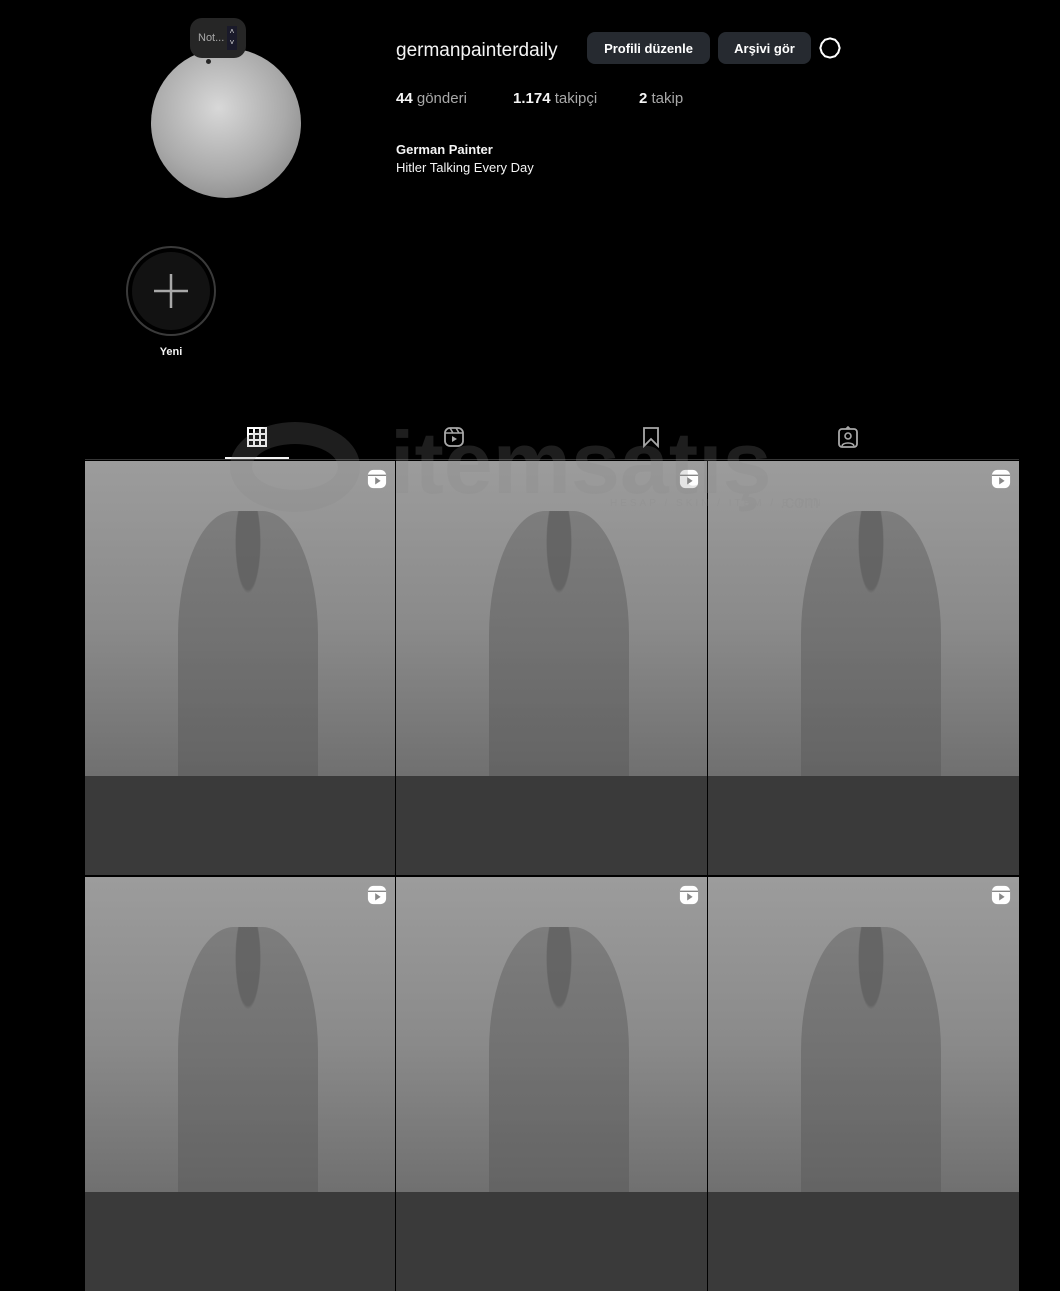  I want to click on plus-icon, so click(171, 291).